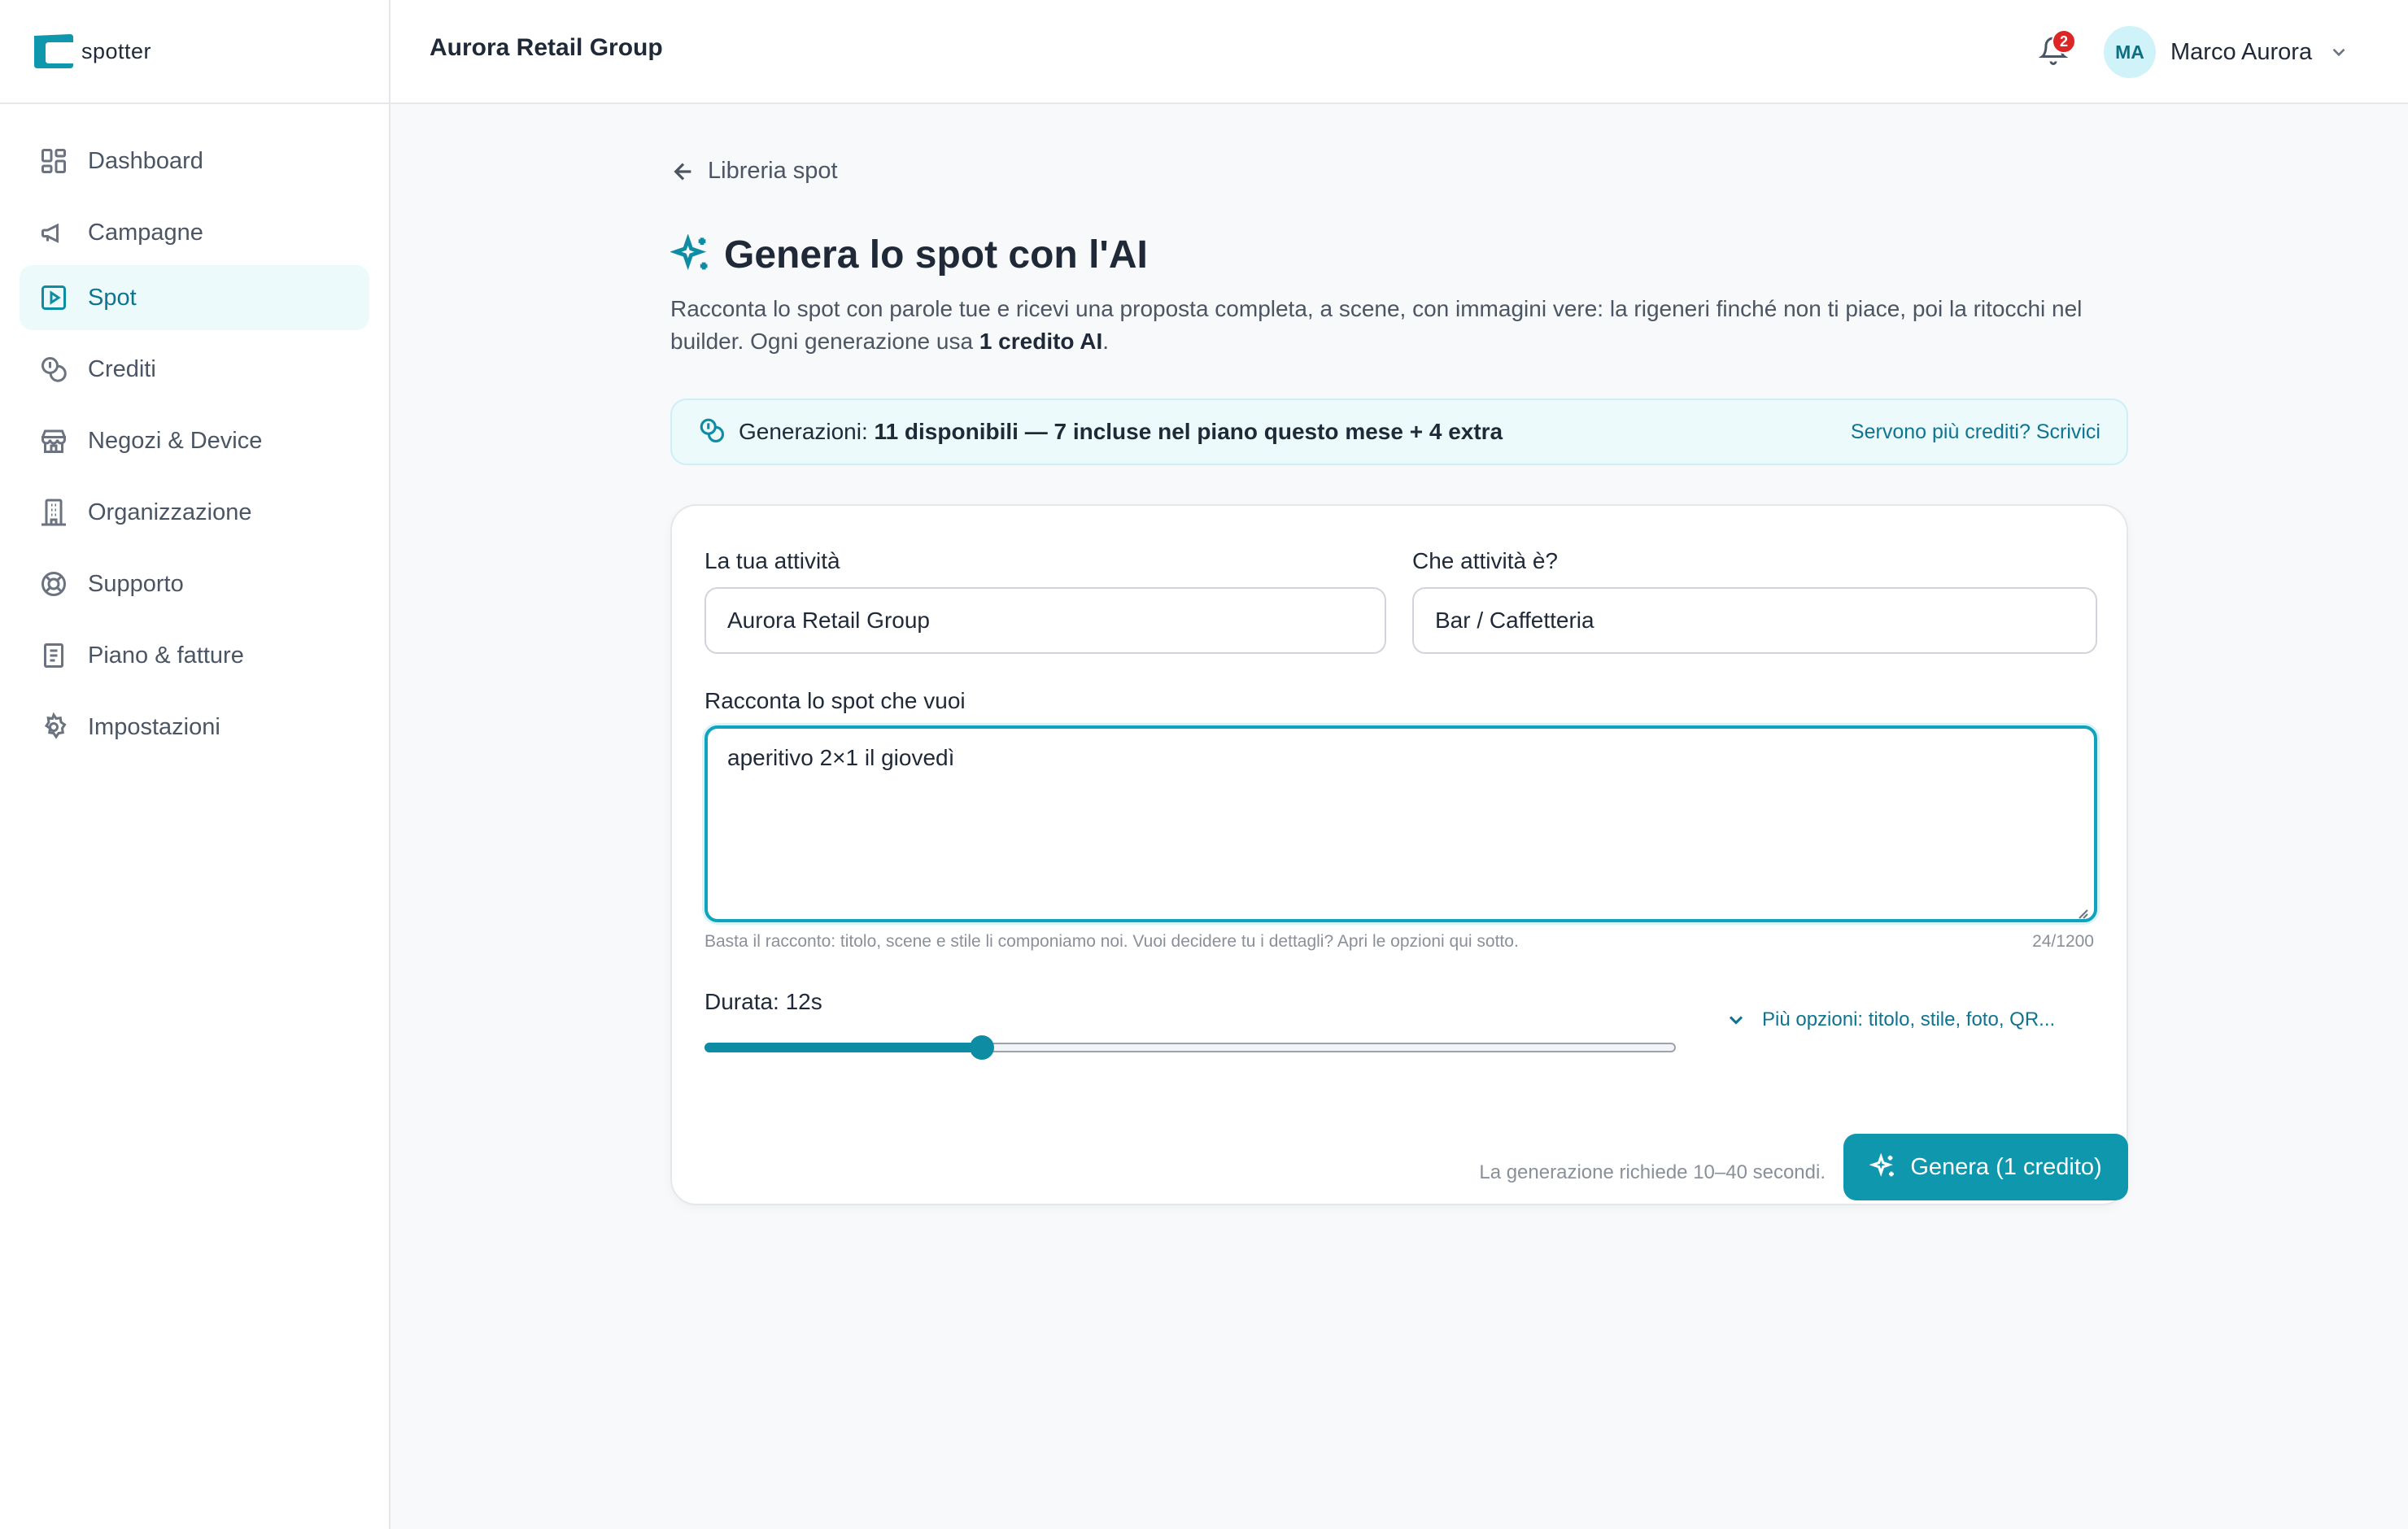 Image resolution: width=2408 pixels, height=1529 pixels. I want to click on business-type-input: Bar / Caffetteria, so click(1754, 620).